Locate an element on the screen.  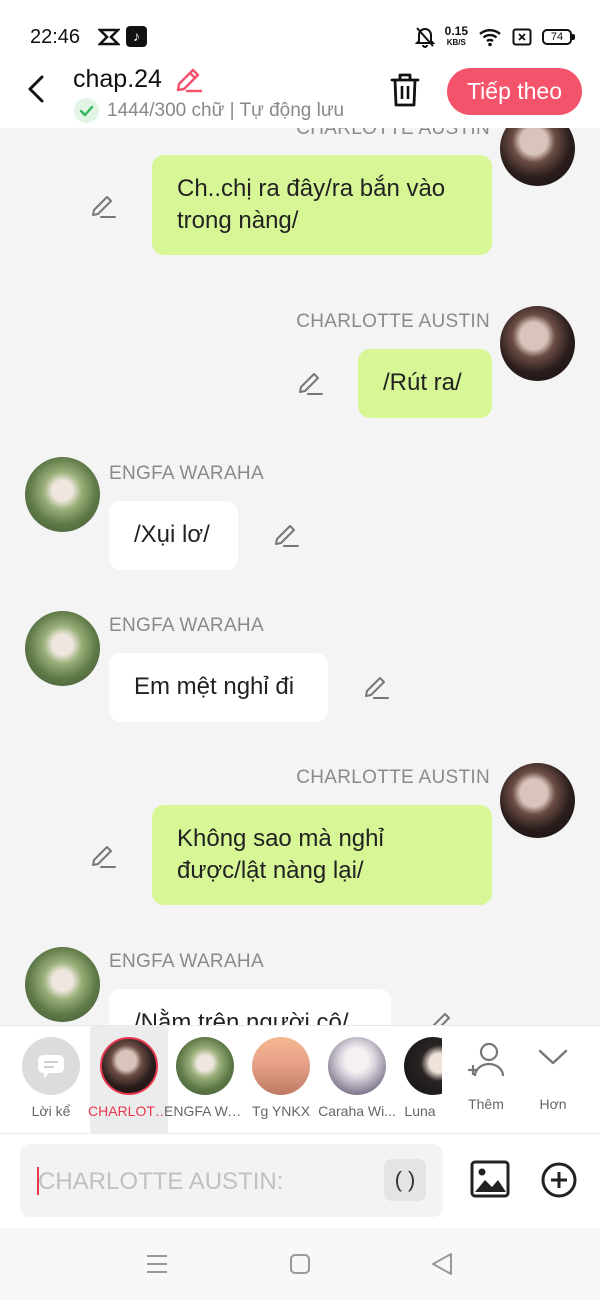
status-indicators: 0.15 KB/S 74 is located at coordinates (494, 37).